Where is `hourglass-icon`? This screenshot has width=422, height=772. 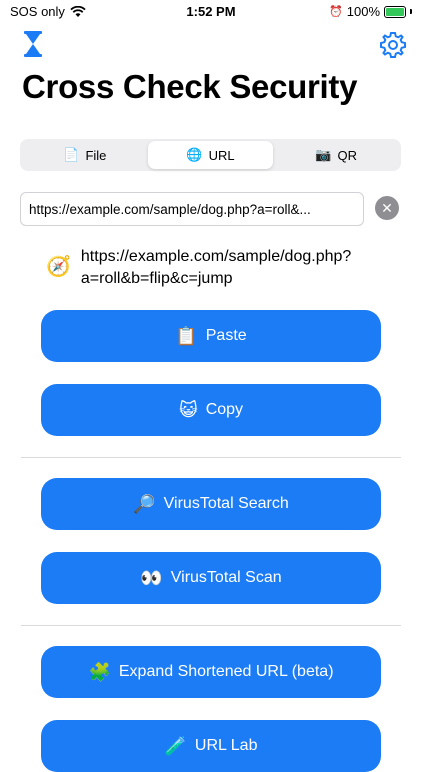
hourglass-icon is located at coordinates (33, 44).